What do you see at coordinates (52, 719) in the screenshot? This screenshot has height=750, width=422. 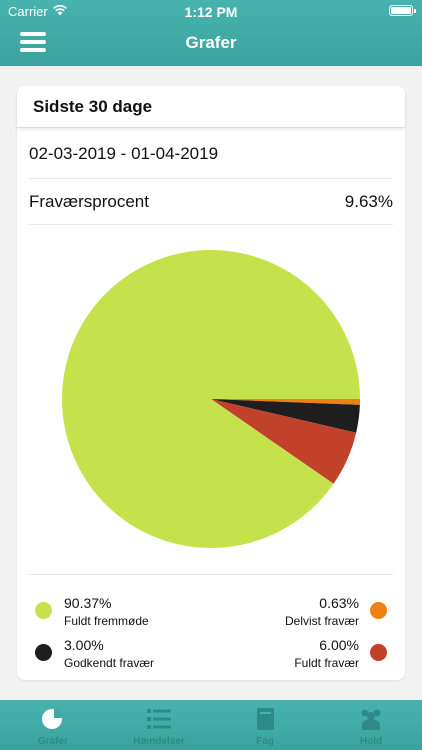 I see `pie-chart-icon` at bounding box center [52, 719].